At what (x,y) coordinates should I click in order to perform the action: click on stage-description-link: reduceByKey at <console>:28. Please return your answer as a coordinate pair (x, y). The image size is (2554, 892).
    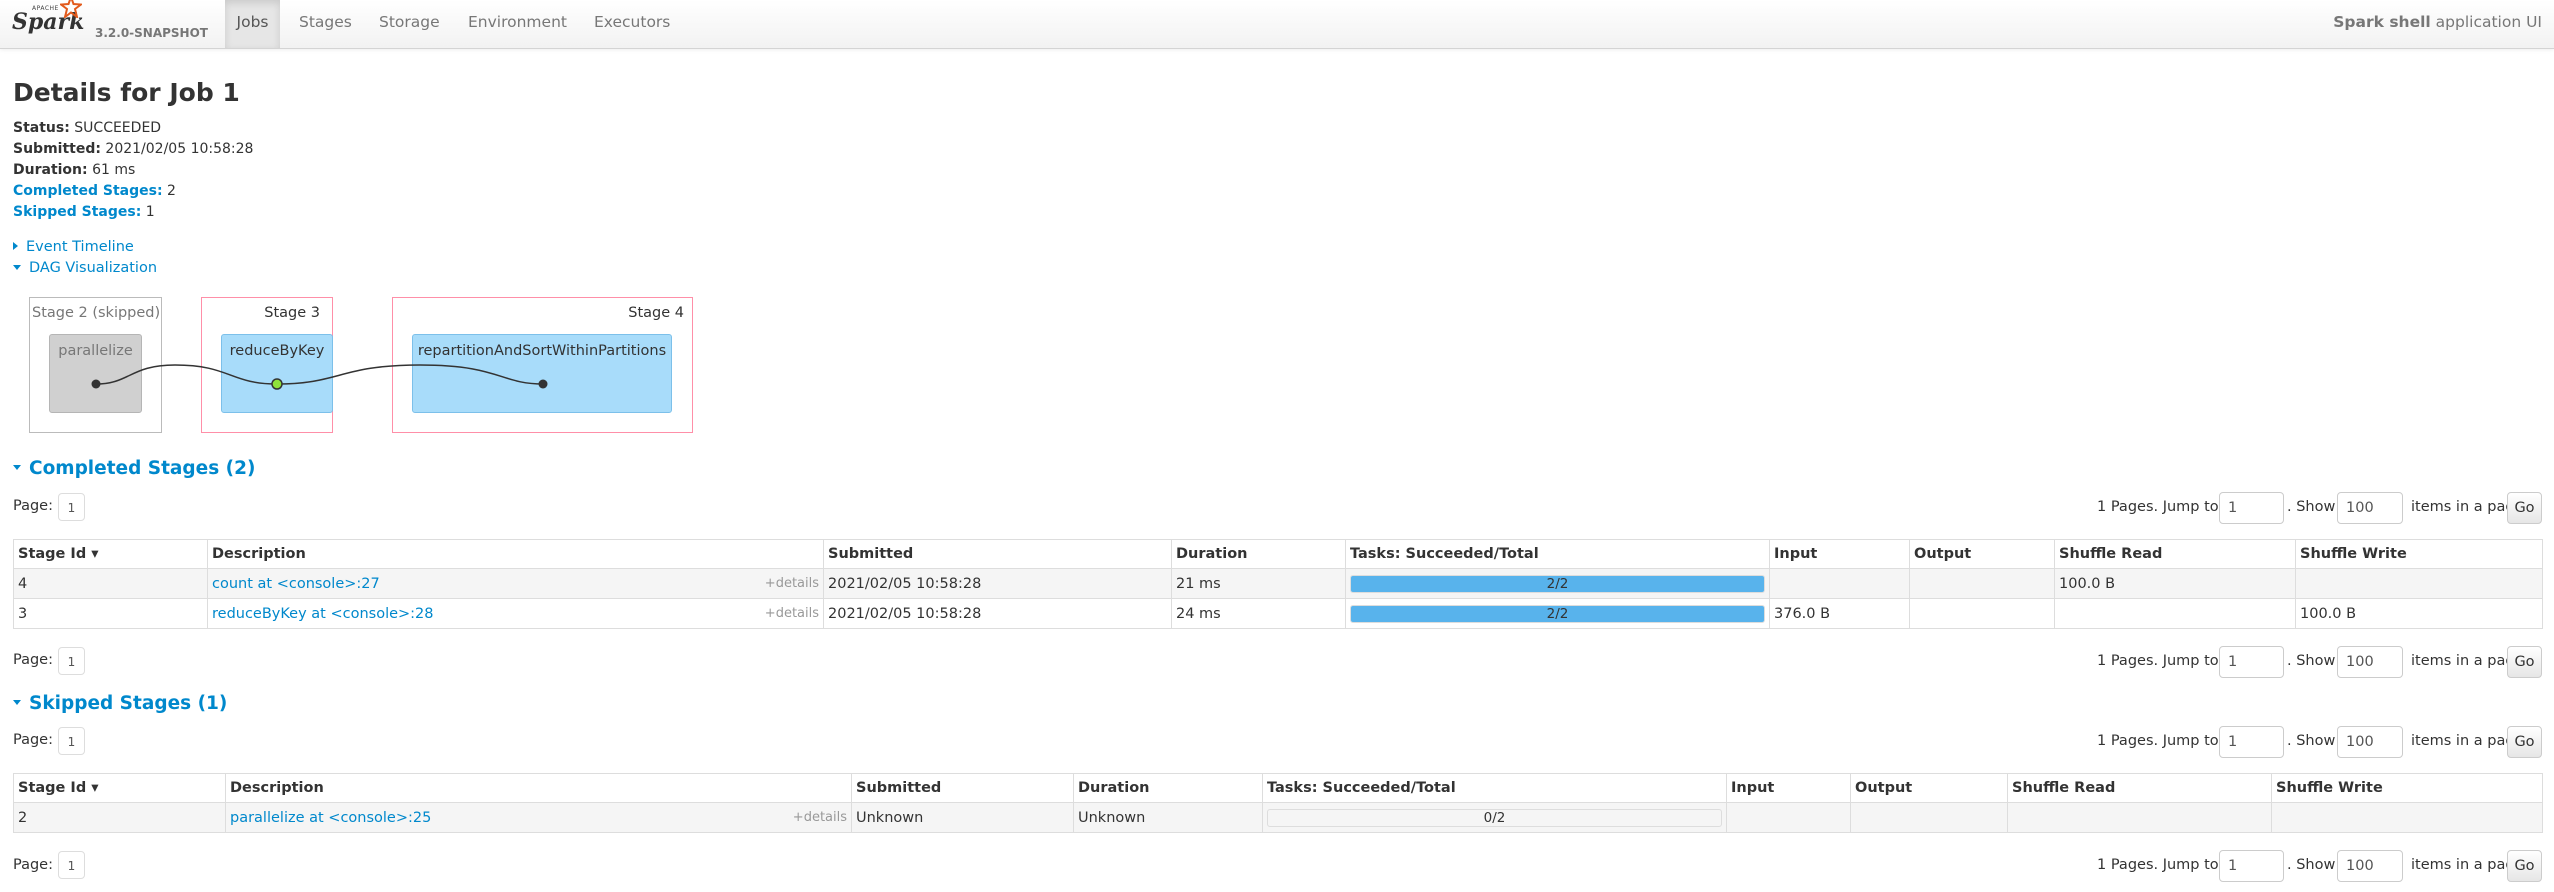
    Looking at the image, I should click on (323, 614).